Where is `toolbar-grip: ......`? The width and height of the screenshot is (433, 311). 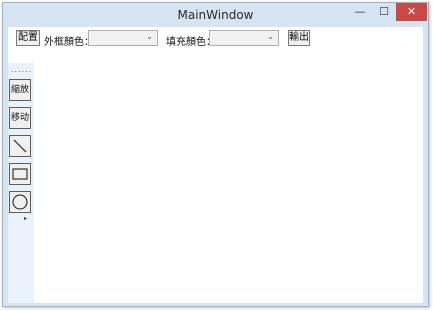
toolbar-grip: ...... is located at coordinates (21, 69).